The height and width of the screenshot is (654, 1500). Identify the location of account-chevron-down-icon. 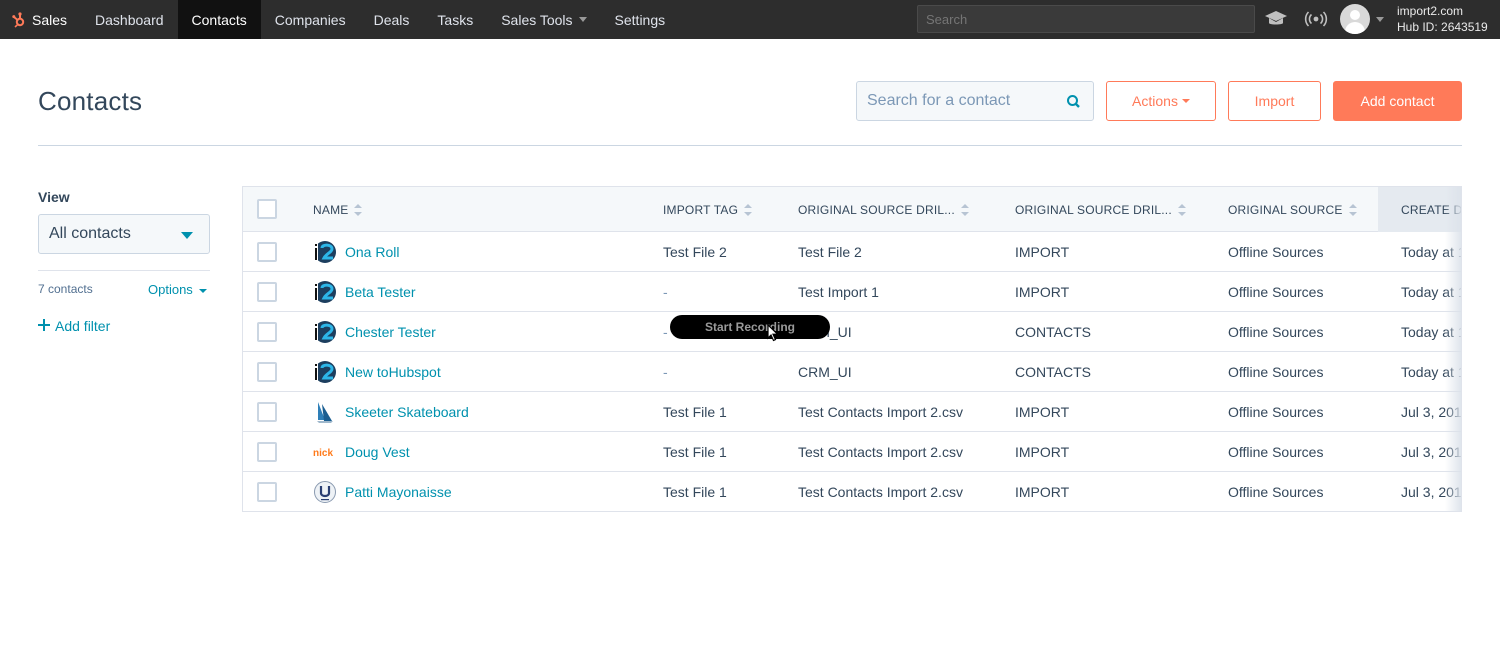
(1380, 19).